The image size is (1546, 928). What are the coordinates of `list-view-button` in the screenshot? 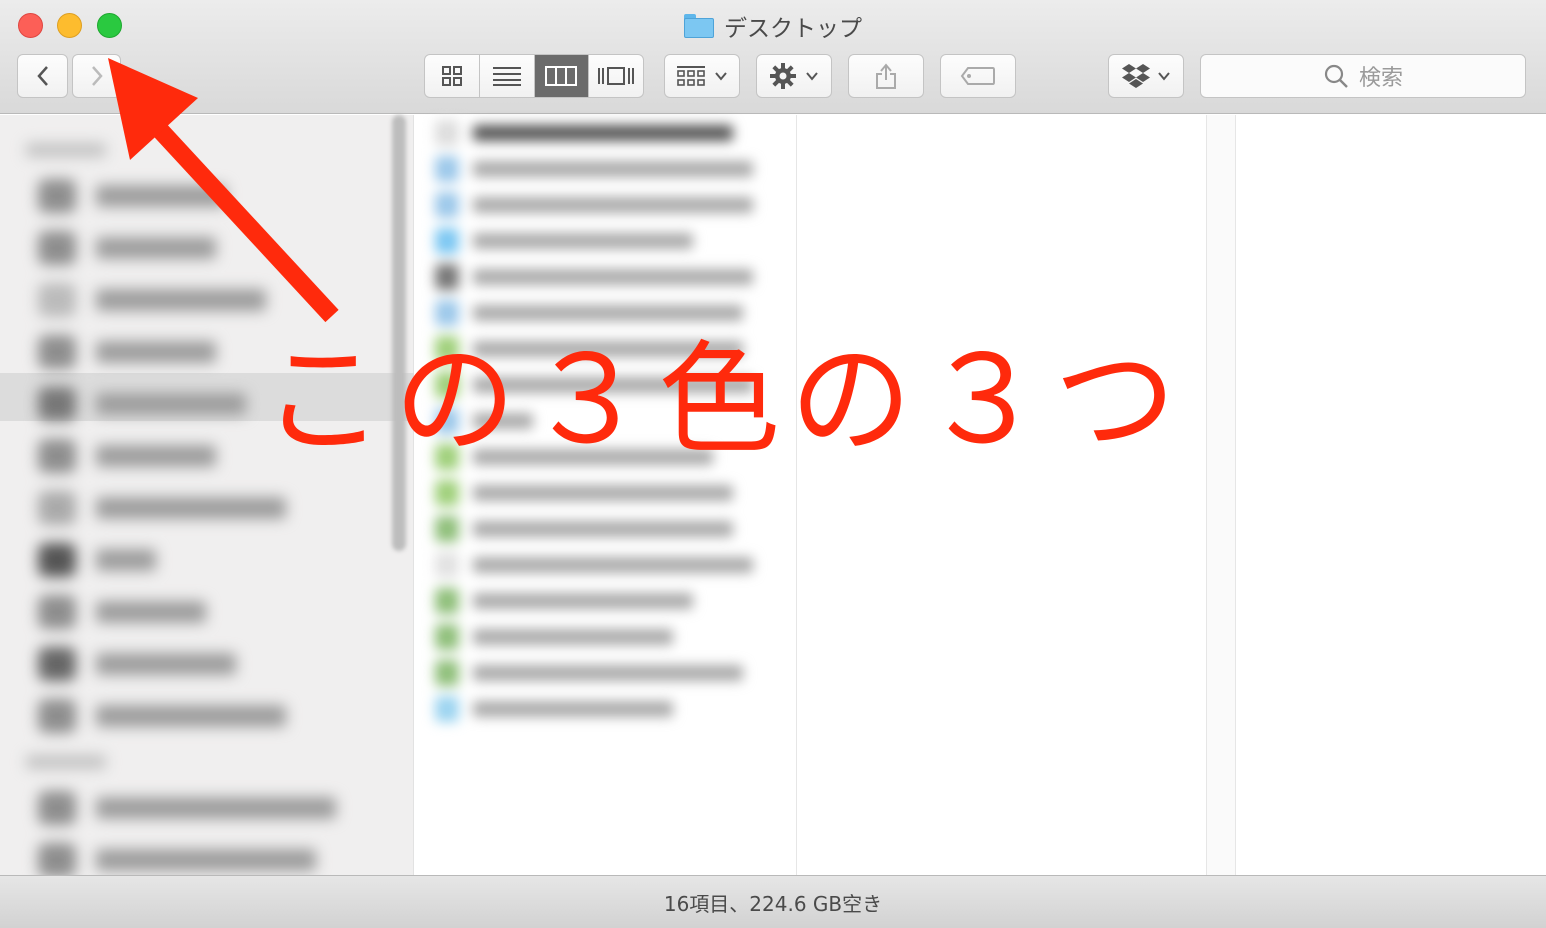 It's located at (507, 76).